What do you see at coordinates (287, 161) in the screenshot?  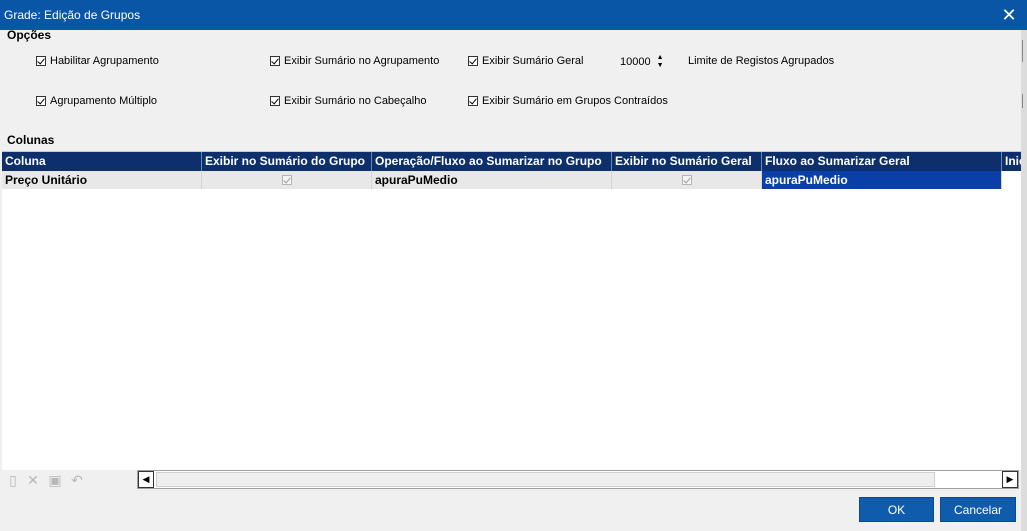 I see `header-exibir-sumario-grupo: Exibir no Sumário do Grupo` at bounding box center [287, 161].